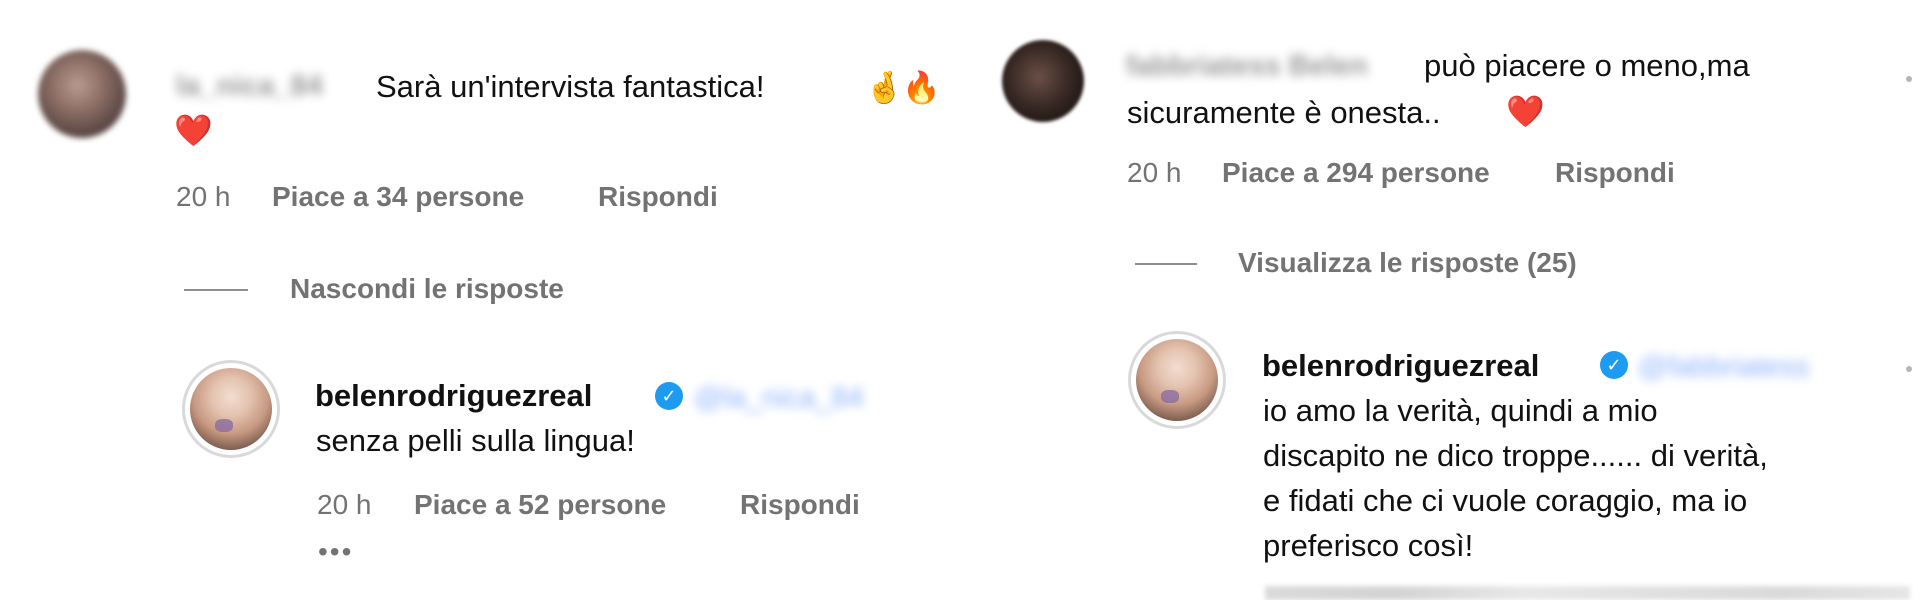  What do you see at coordinates (82, 94) in the screenshot?
I see `commenter-avatar` at bounding box center [82, 94].